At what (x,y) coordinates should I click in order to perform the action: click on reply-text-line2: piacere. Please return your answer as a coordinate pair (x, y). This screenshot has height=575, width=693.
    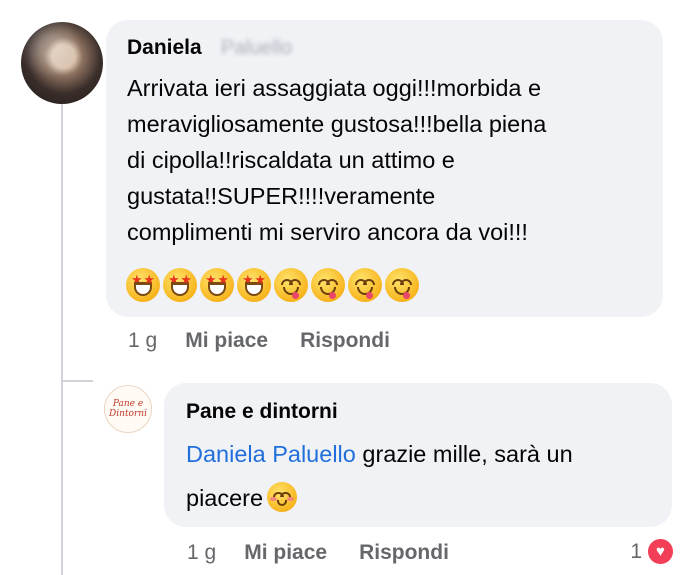
    Looking at the image, I should click on (225, 498).